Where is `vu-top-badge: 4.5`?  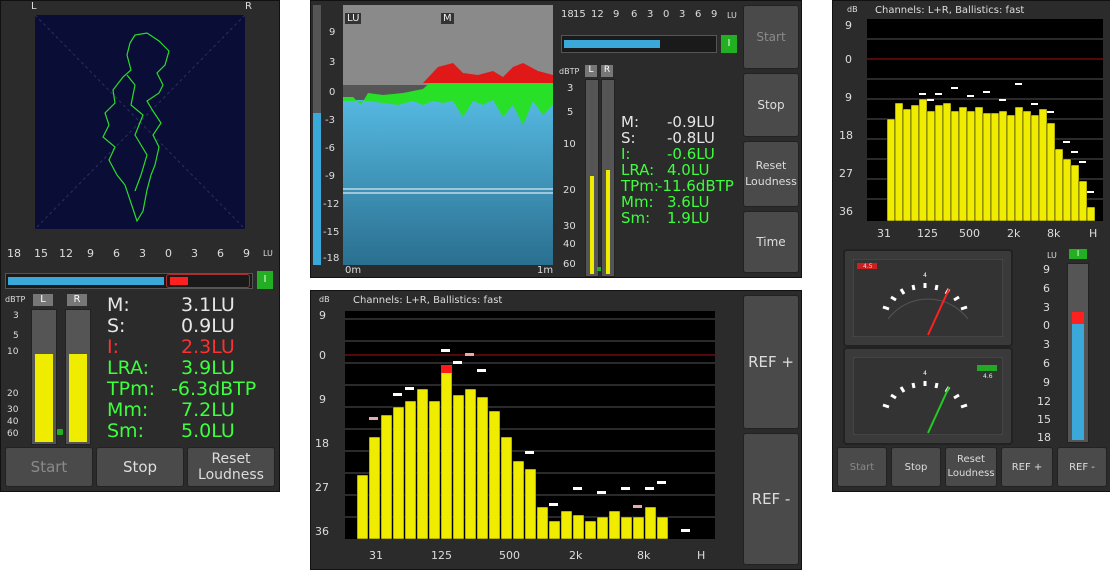
vu-top-badge: 4.5 is located at coordinates (868, 266).